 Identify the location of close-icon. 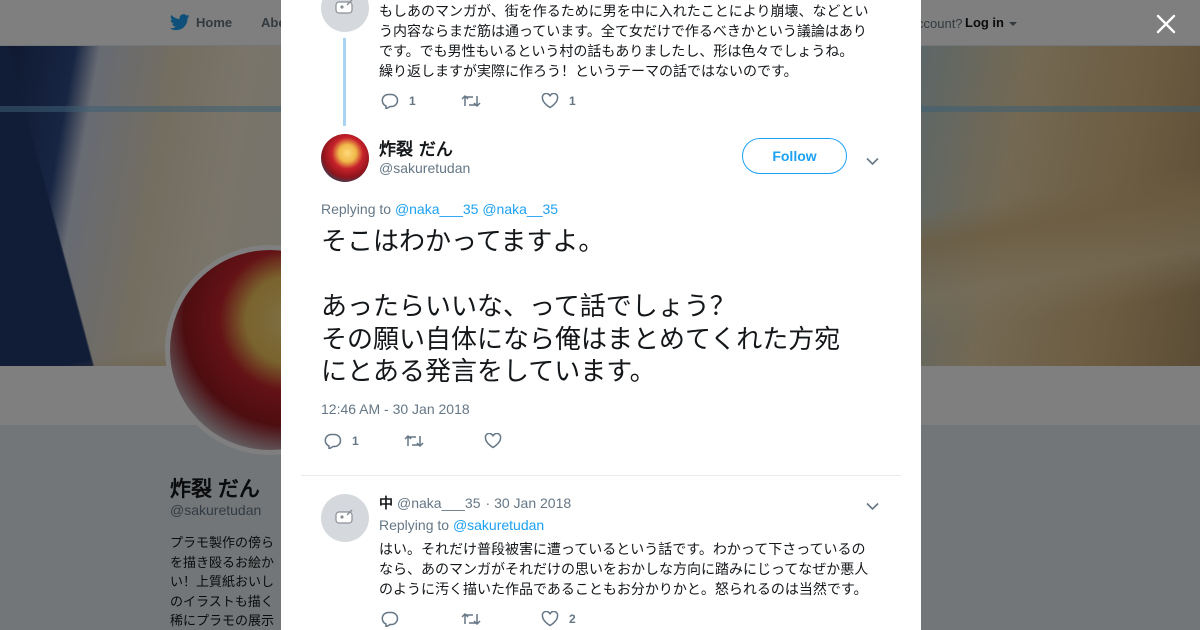
(1166, 24).